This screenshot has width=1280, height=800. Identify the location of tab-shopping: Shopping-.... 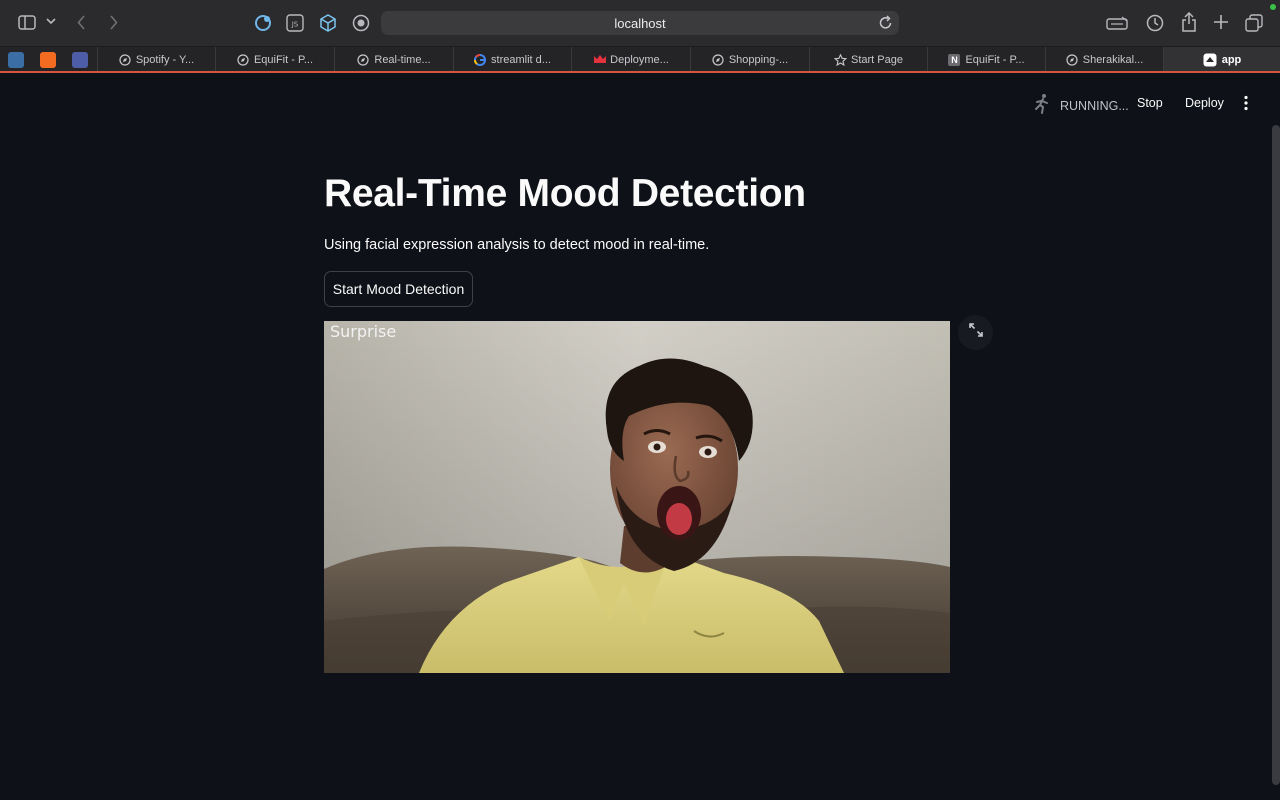
(749, 59).